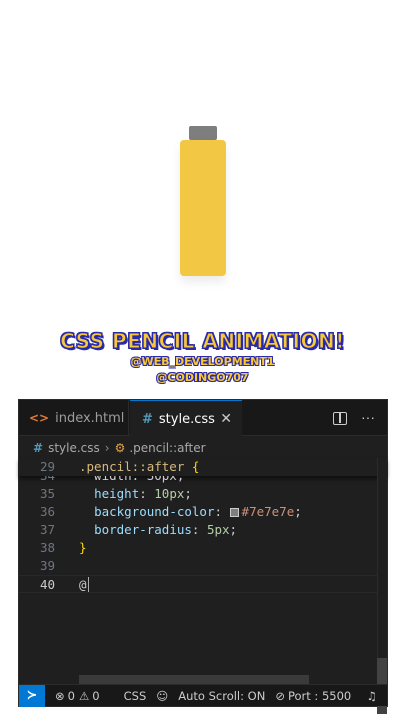 The image size is (405, 720). I want to click on problems-indicator: ⊗ 0 ⚠ 0, so click(77, 696).